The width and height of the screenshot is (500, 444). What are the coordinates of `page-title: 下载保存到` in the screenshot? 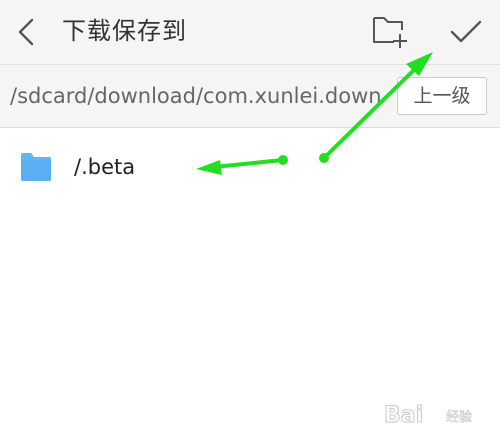 It's located at (124, 31).